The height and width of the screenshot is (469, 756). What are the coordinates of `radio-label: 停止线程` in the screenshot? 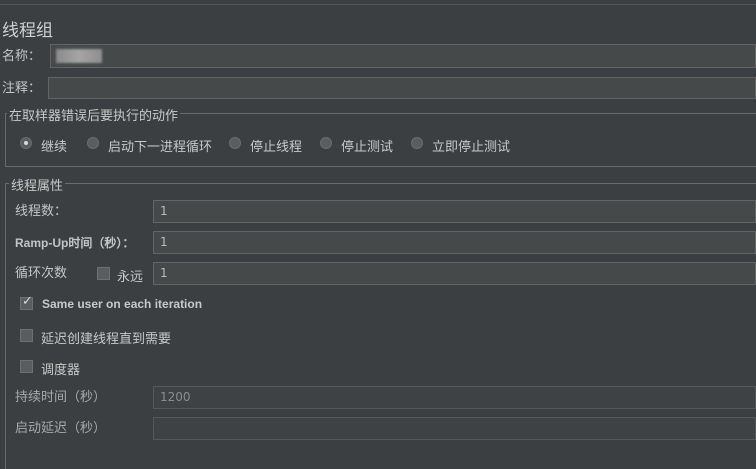 It's located at (276, 147).